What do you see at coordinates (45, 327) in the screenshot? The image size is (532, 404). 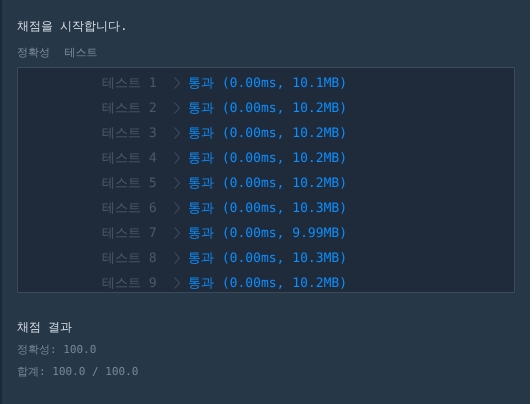 I see `summary-title: 채점 결과` at bounding box center [45, 327].